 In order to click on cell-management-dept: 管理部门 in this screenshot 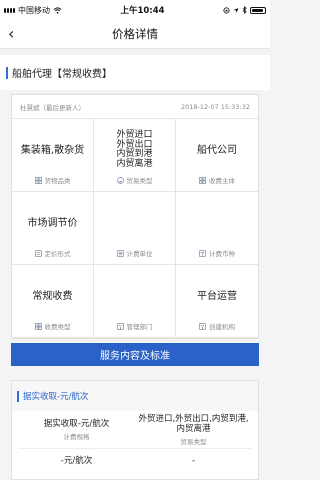, I will do `click(135, 301)`.